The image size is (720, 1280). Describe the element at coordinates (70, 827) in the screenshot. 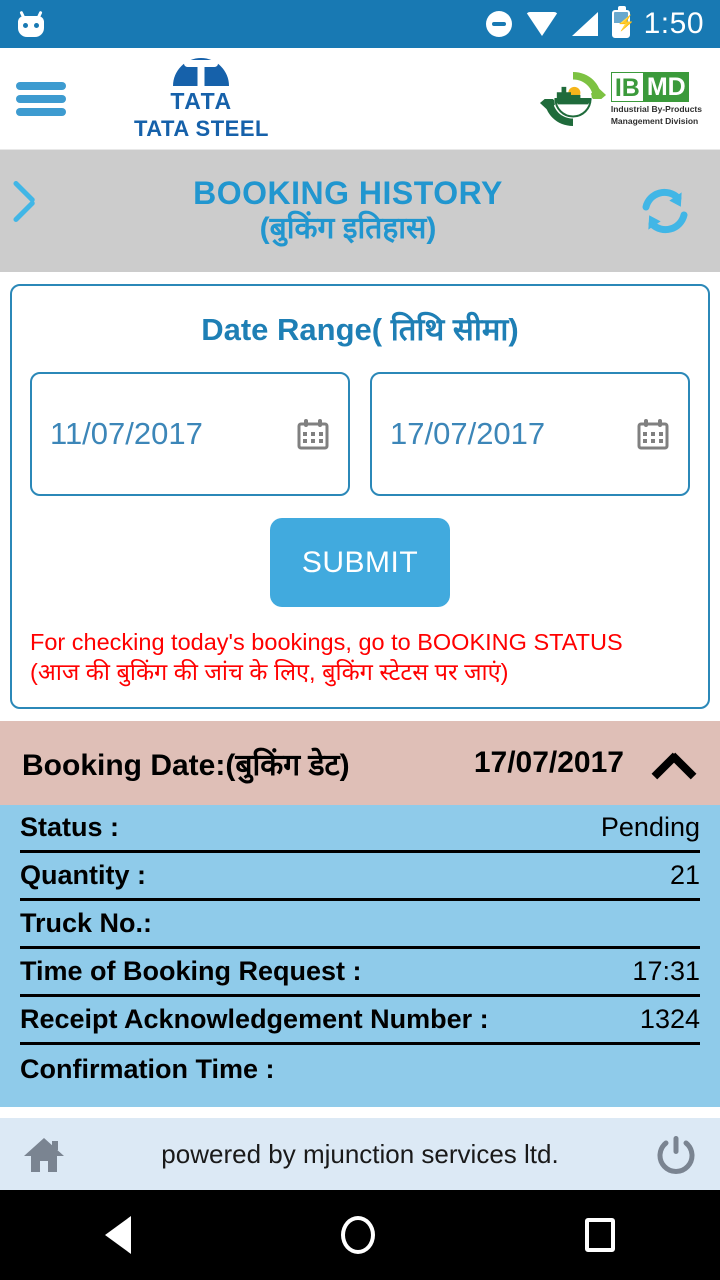

I see `detail-key: Status :` at that location.